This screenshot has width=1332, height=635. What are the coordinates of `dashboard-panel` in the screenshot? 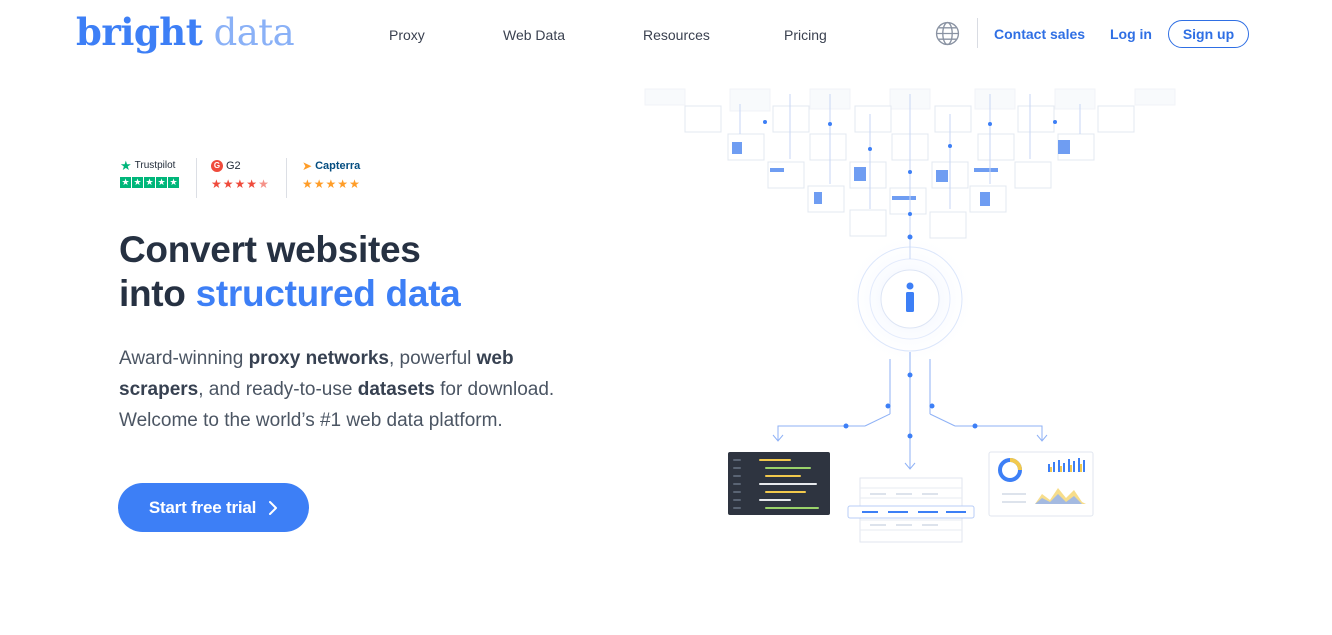 It's located at (1041, 484).